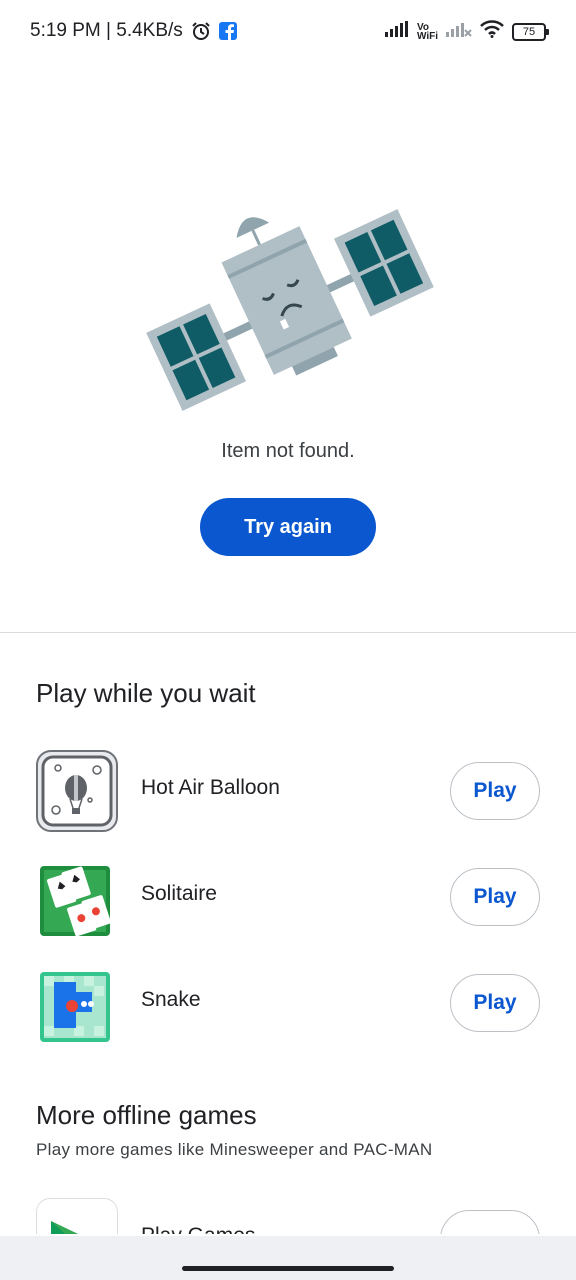  What do you see at coordinates (290, 310) in the screenshot?
I see `satellite-illustration` at bounding box center [290, 310].